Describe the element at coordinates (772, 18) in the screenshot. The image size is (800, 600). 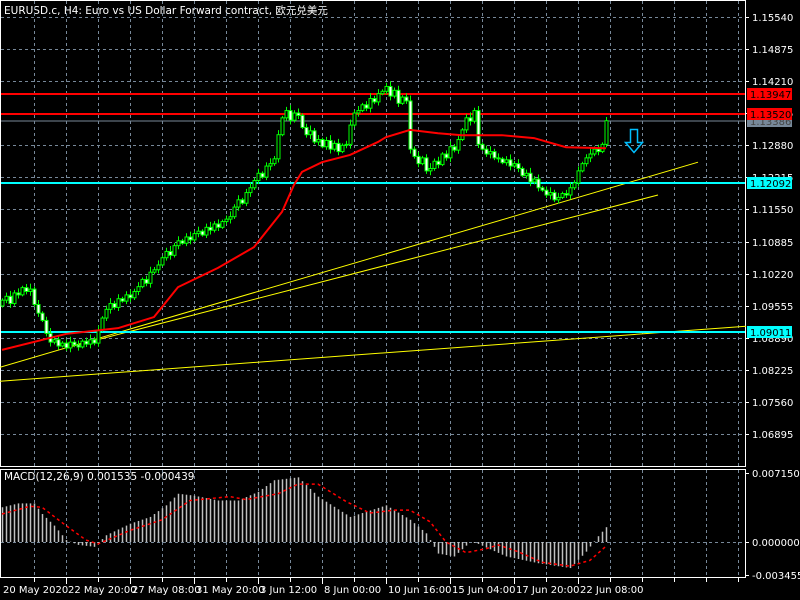
I see `price-tick-label: 1.15540` at that location.